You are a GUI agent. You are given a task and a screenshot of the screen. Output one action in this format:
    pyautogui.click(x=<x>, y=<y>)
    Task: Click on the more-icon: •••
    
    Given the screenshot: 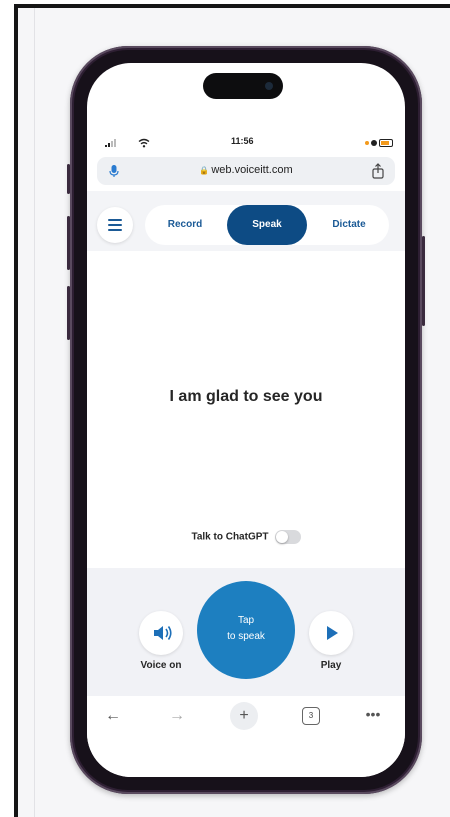 What is the action you would take?
    pyautogui.click(x=373, y=716)
    